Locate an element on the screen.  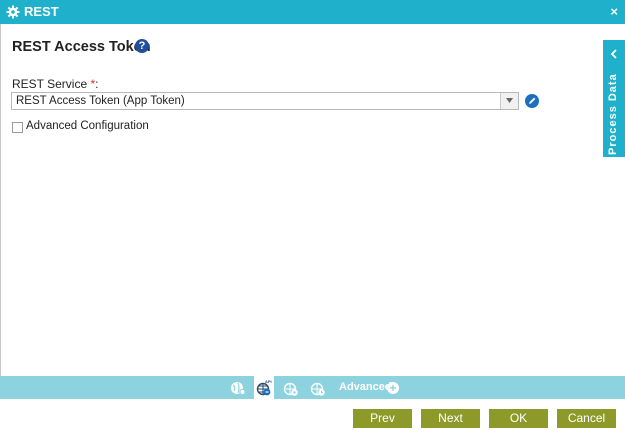
rest-service-label: REST Service *: is located at coordinates (55, 84).